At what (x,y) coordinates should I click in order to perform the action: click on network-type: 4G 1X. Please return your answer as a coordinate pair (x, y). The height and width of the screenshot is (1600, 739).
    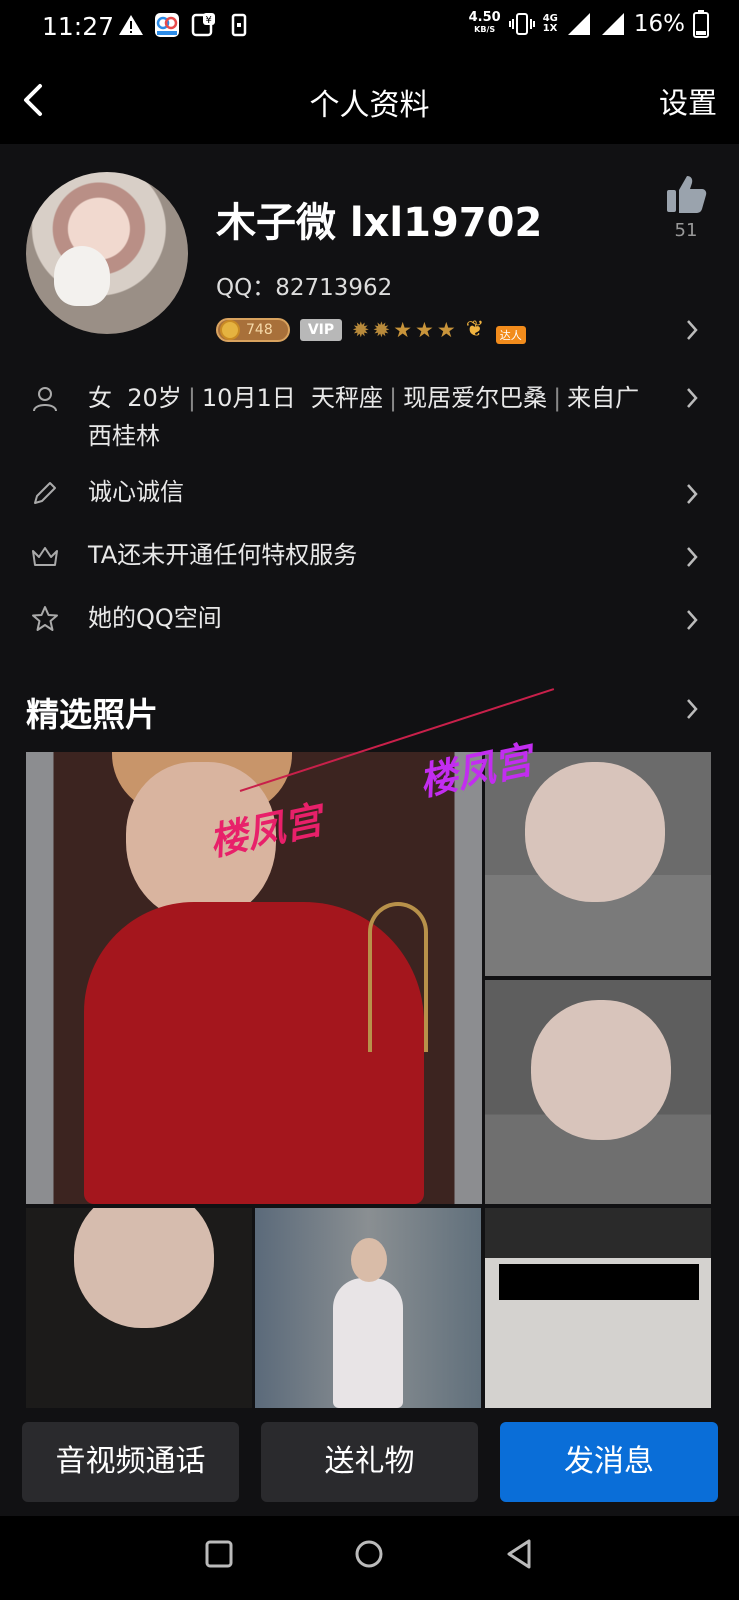
    Looking at the image, I should click on (550, 23).